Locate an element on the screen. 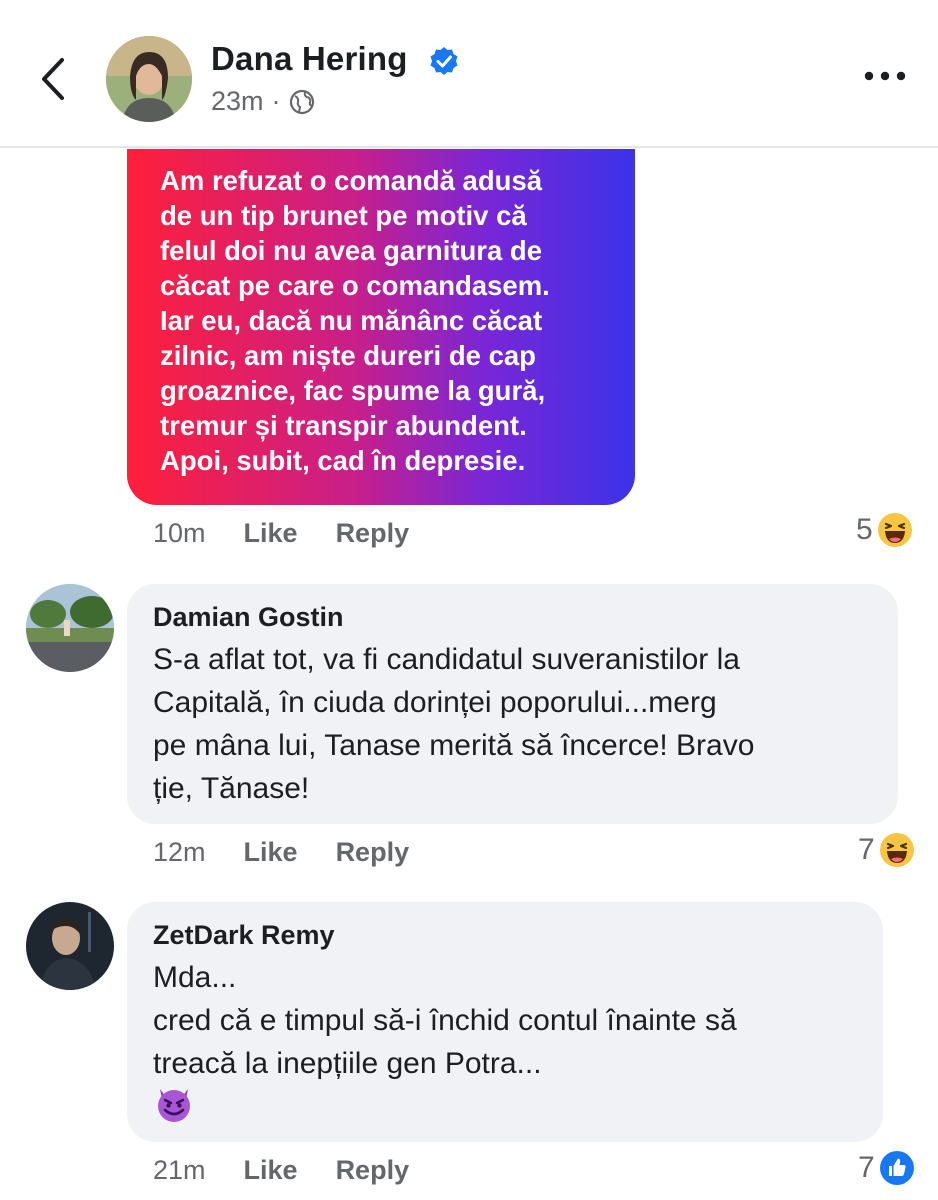  chevron-left-icon is located at coordinates (53, 79).